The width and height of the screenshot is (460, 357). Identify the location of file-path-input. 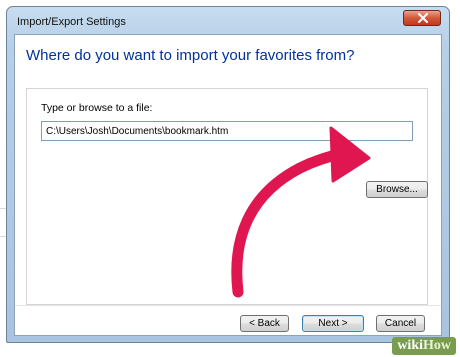
(227, 131).